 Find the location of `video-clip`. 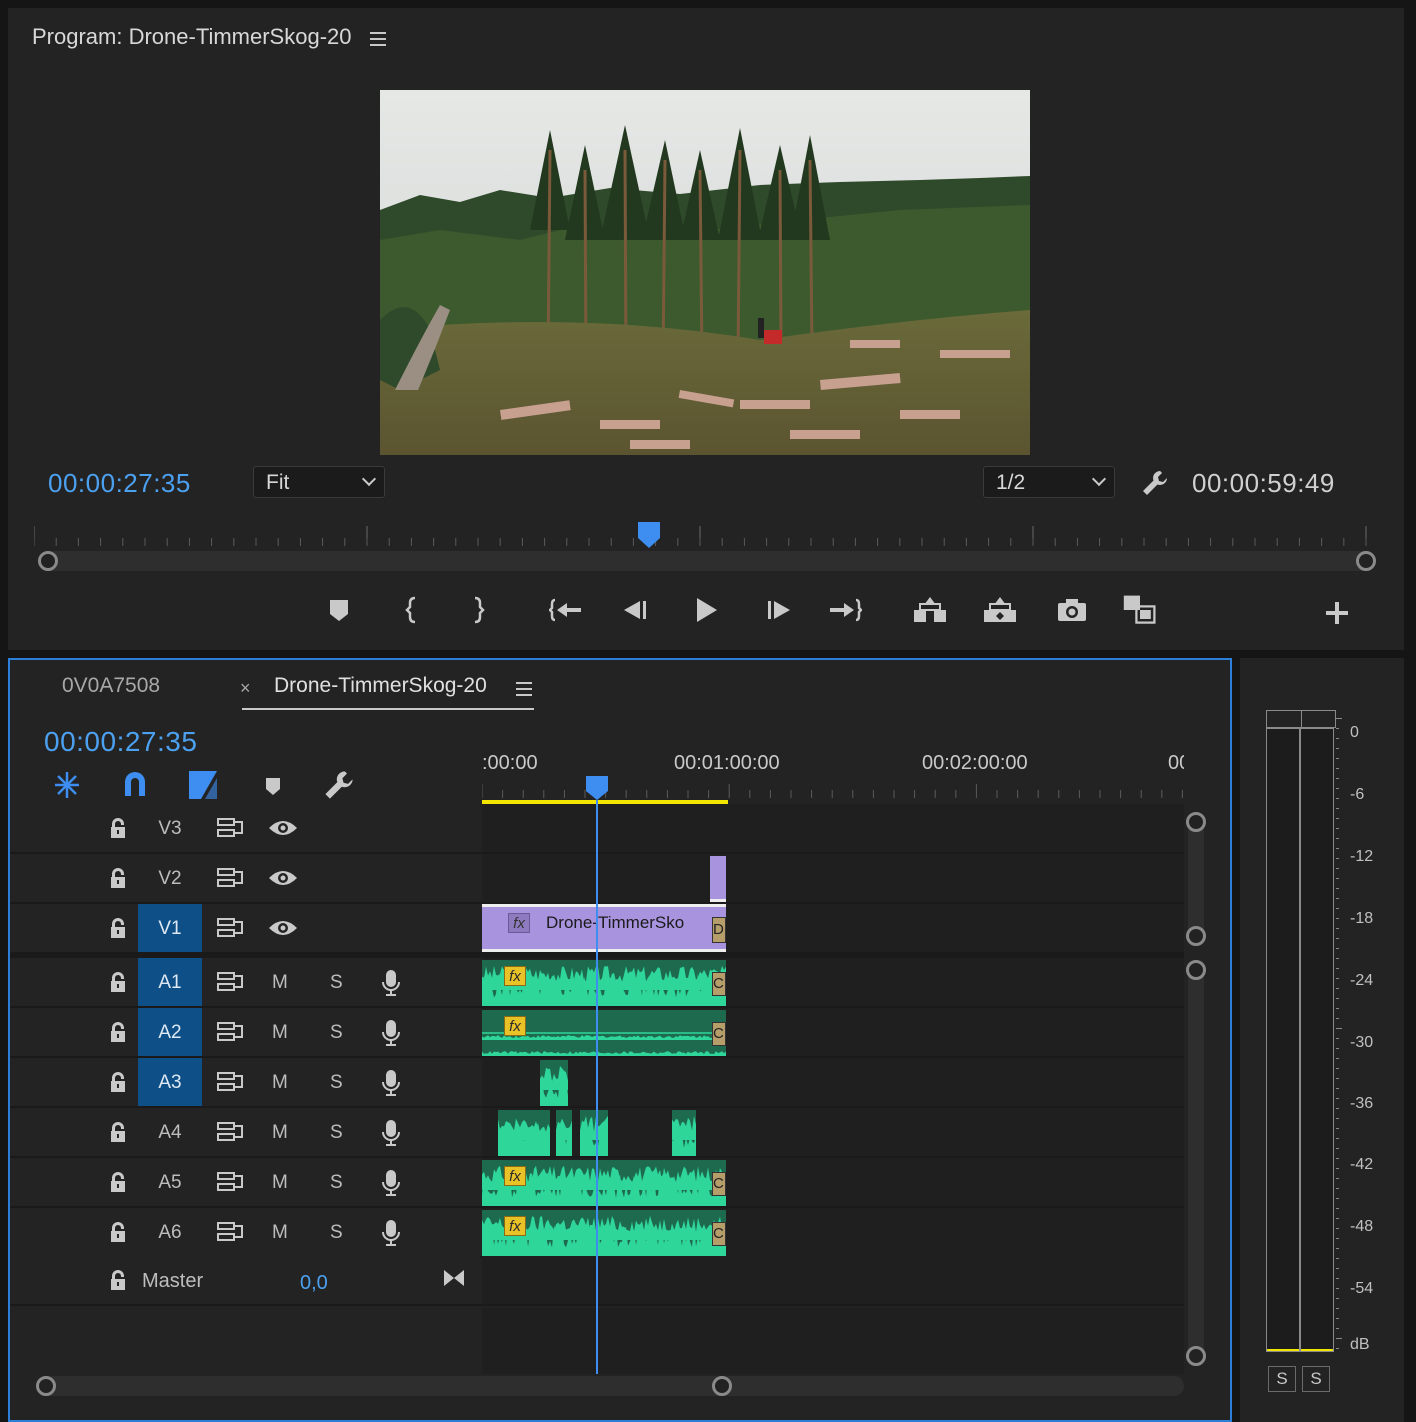

video-clip is located at coordinates (718, 879).